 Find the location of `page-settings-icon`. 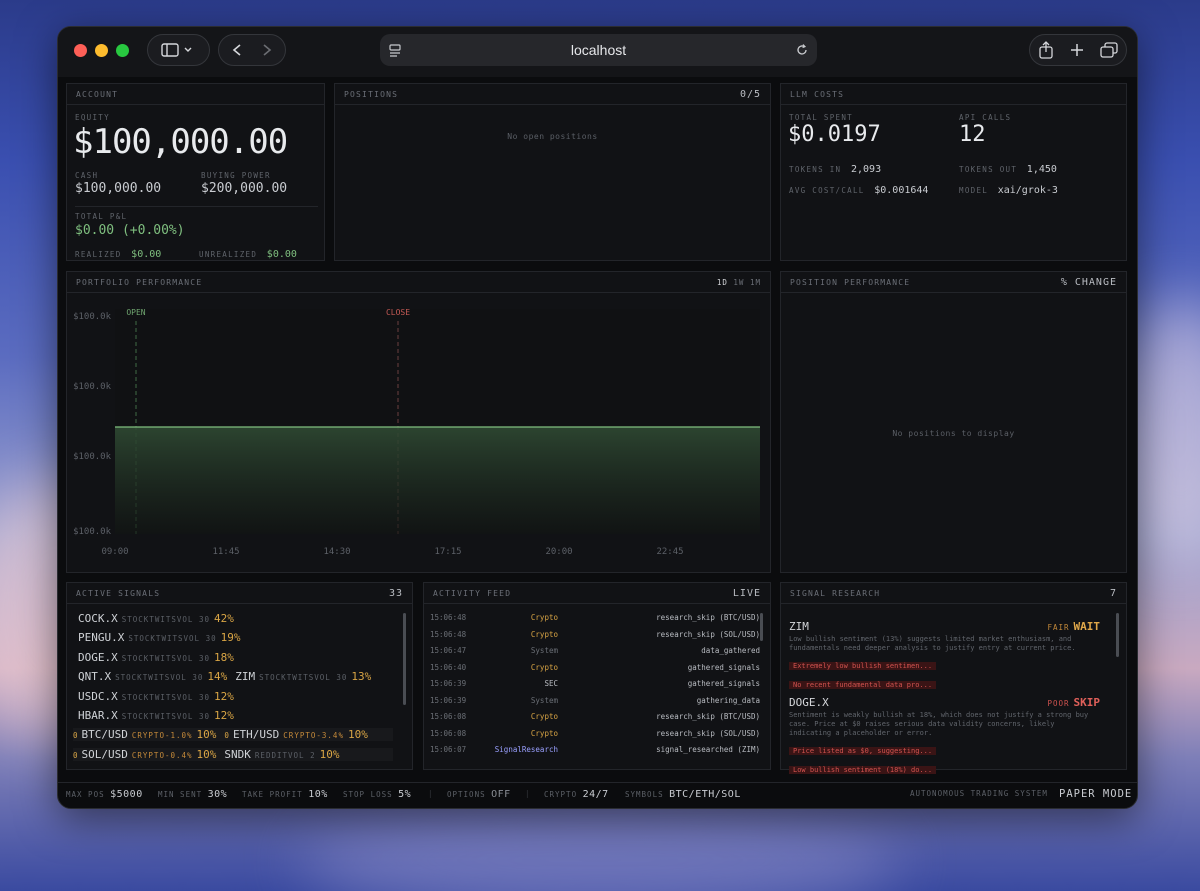

page-settings-icon is located at coordinates (395, 50).